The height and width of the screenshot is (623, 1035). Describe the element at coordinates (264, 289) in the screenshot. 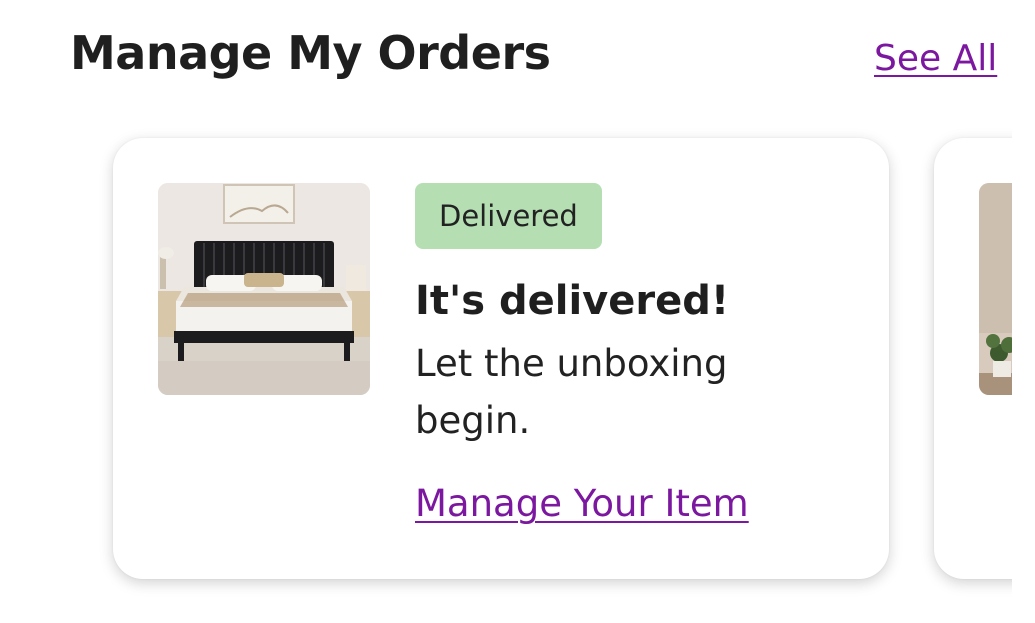

I see `bed-product-image` at that location.